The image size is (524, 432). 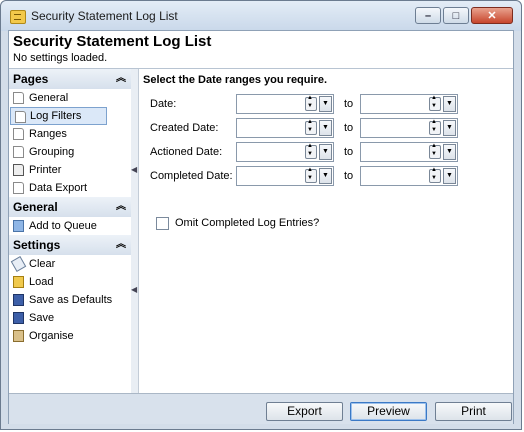 I want to click on maximize-icon: □, so click(x=456, y=16).